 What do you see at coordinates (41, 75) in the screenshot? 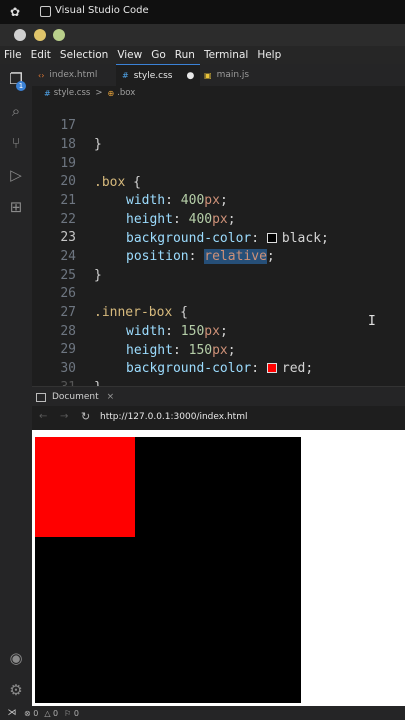
I see `html-icon: ‹›` at bounding box center [41, 75].